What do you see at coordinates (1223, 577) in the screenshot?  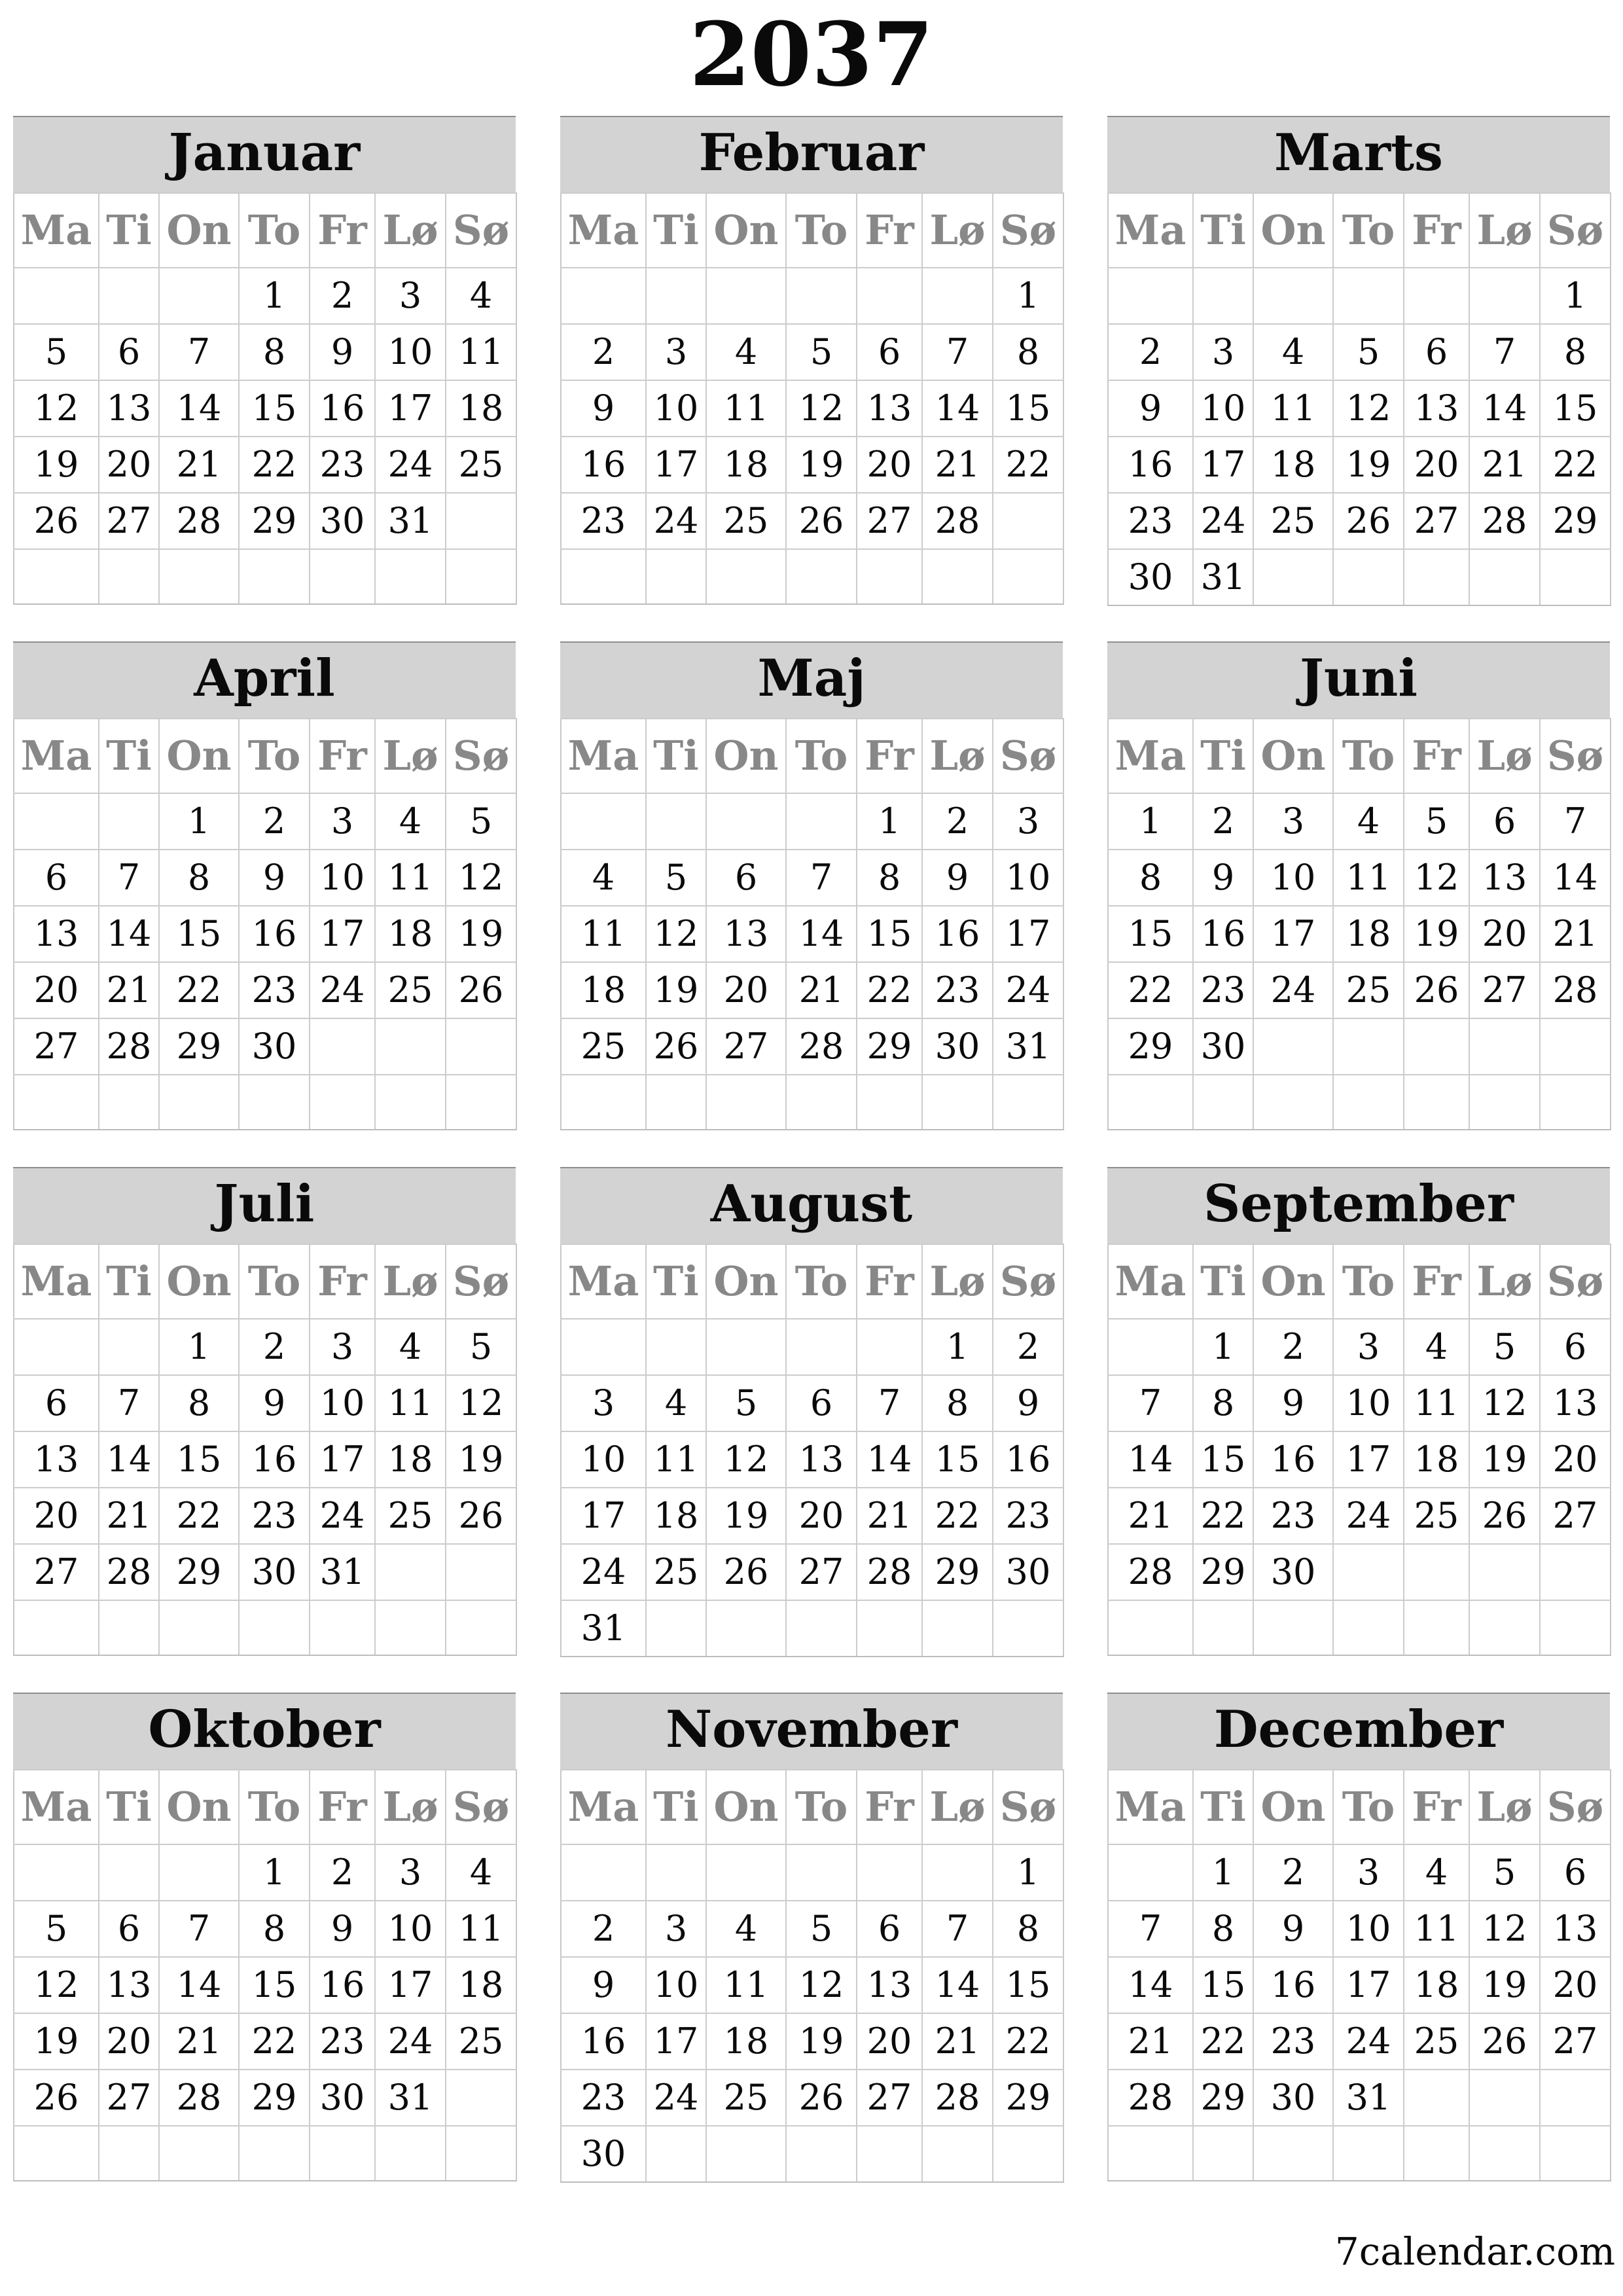 I see `day-cell: 31` at bounding box center [1223, 577].